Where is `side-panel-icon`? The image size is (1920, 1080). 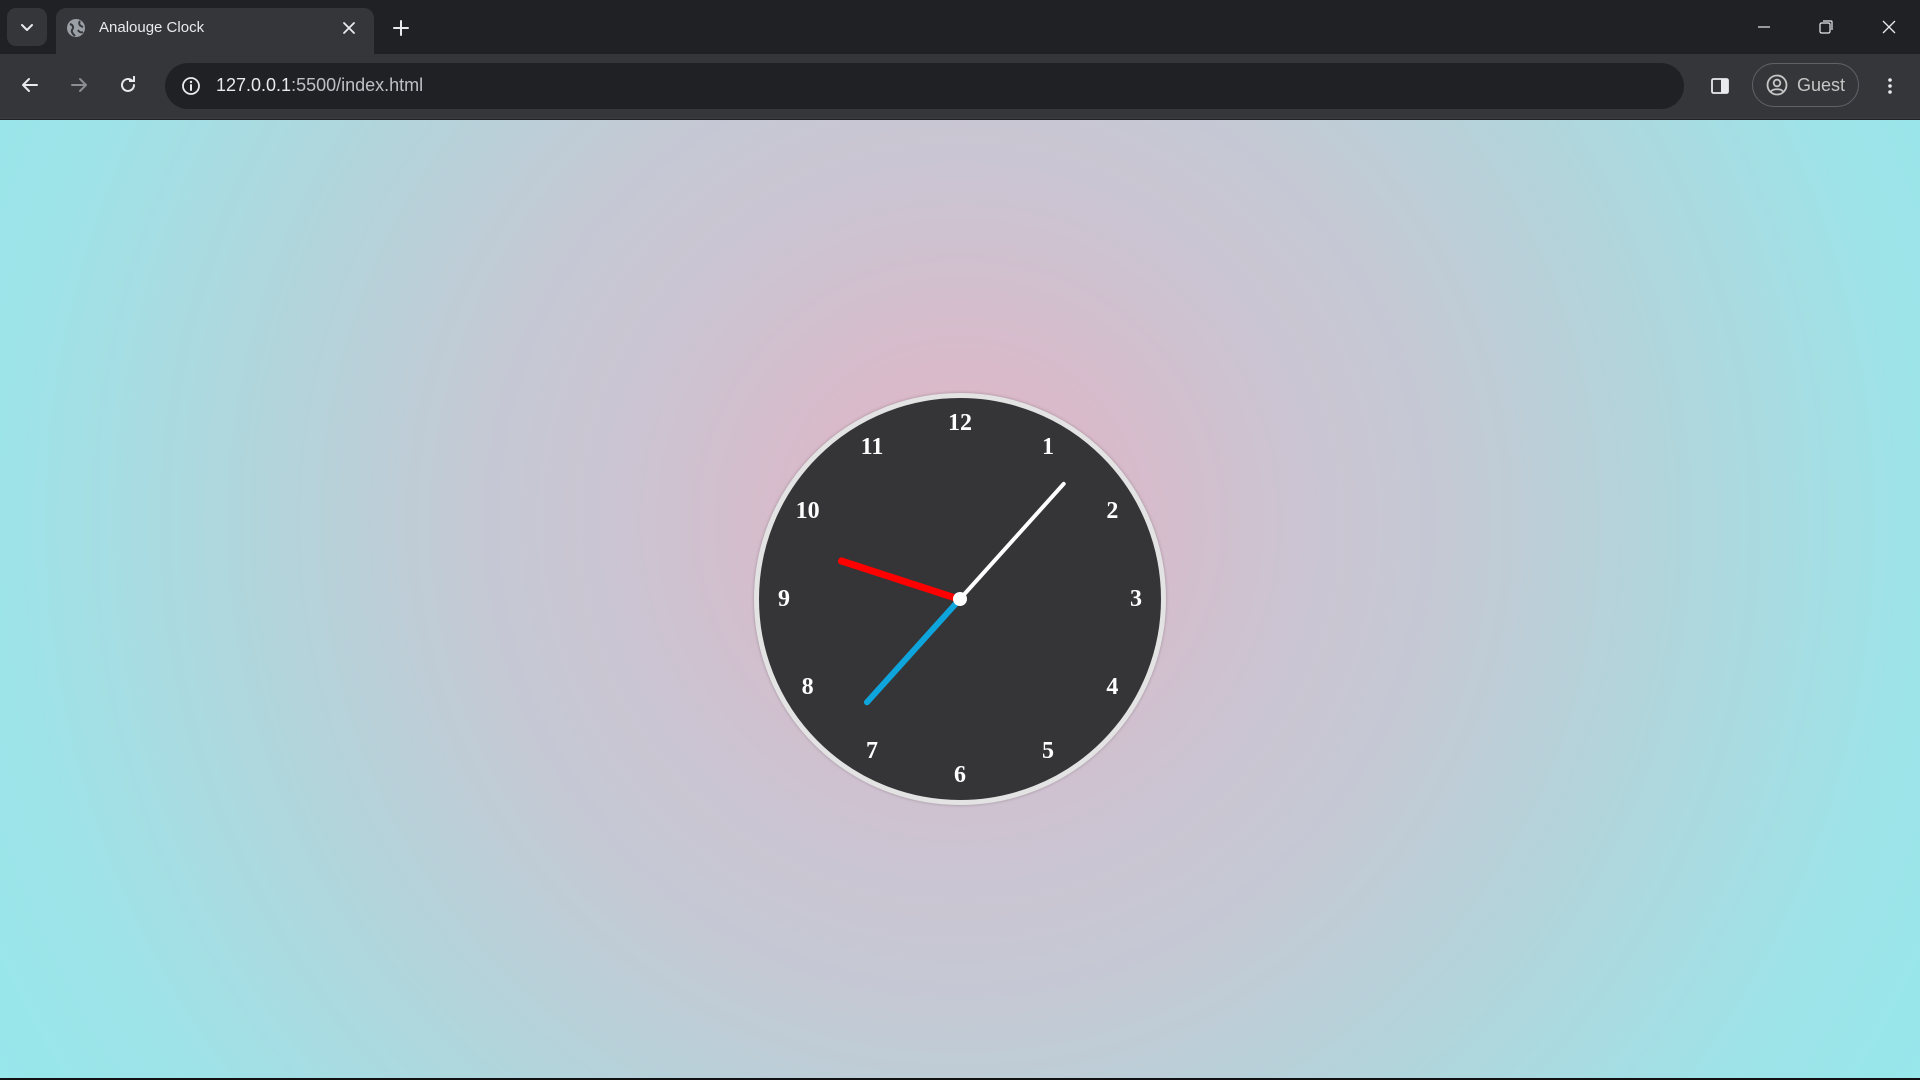 side-panel-icon is located at coordinates (1720, 86).